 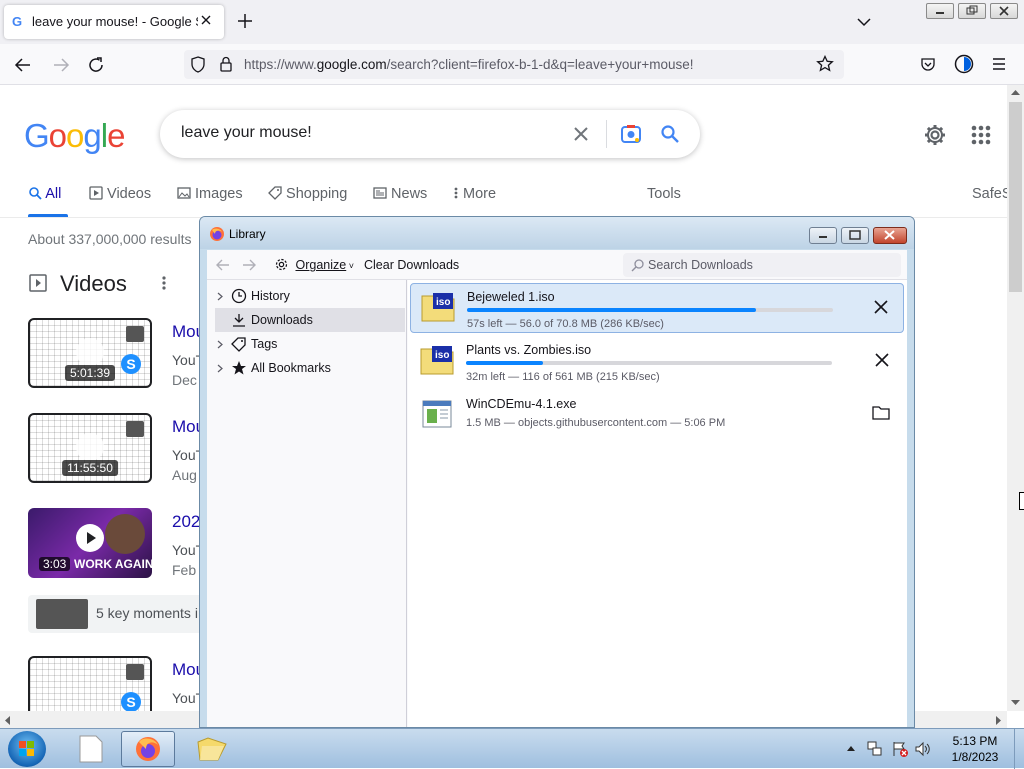 What do you see at coordinates (114, 22) in the screenshot?
I see `browser-tab: G leave your mouse! - Google Sea` at bounding box center [114, 22].